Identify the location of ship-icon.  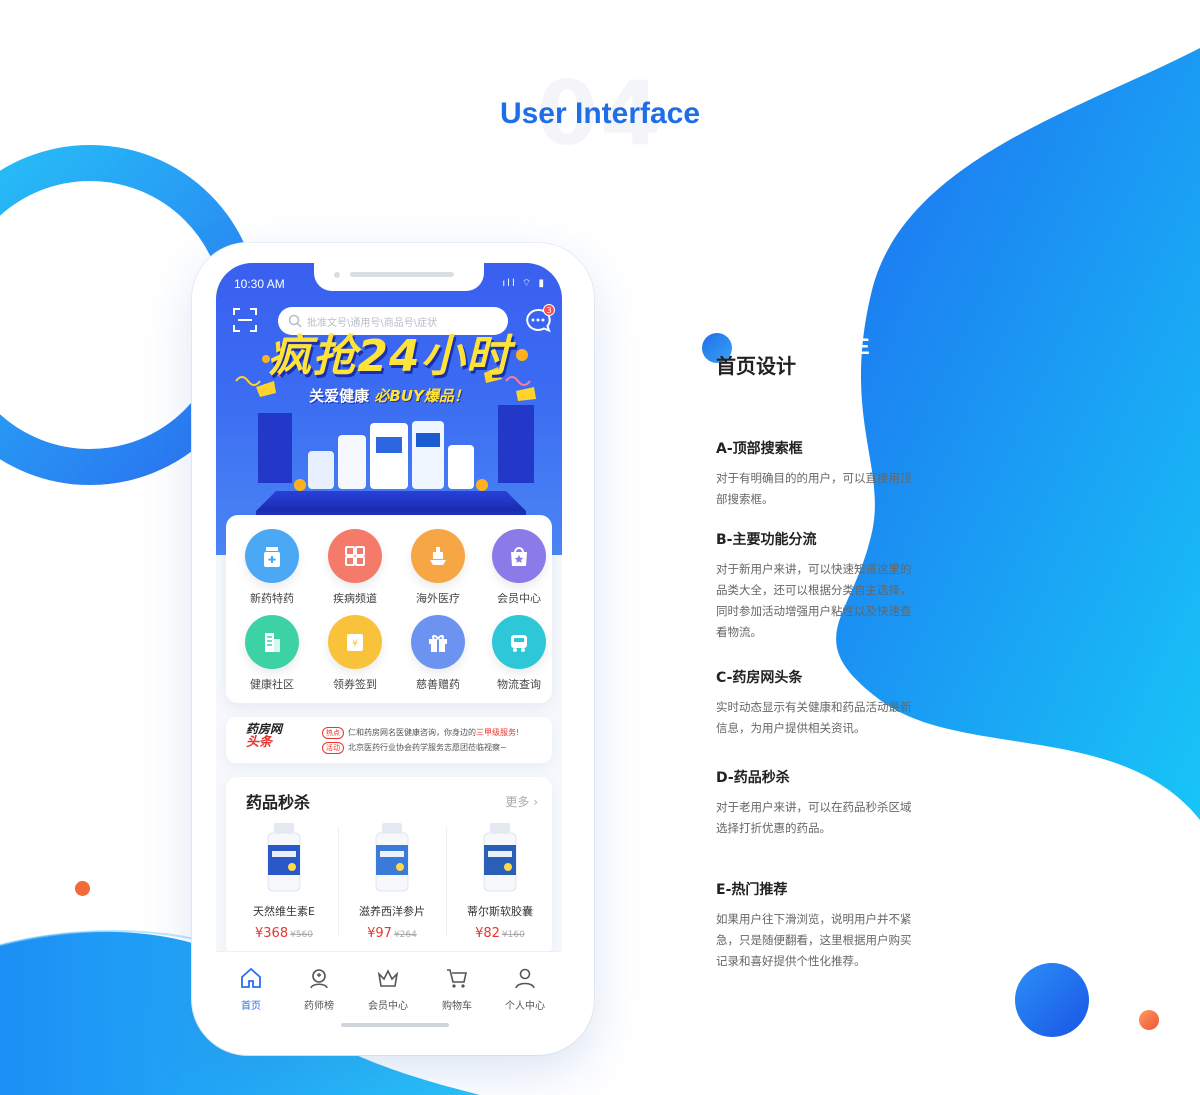
(438, 556).